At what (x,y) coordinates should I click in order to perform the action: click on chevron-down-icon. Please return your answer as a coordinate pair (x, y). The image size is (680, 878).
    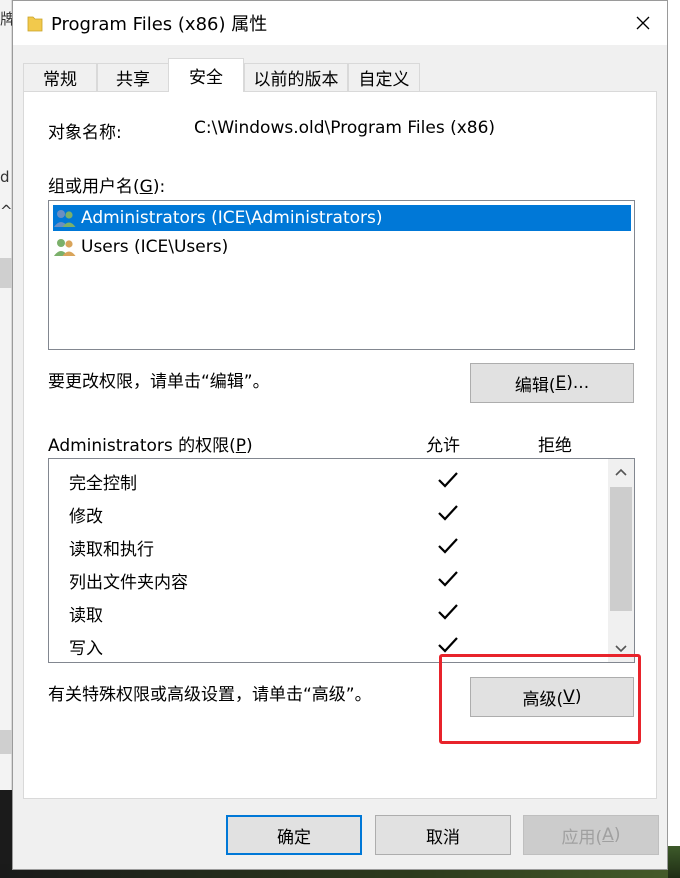
    Looking at the image, I should click on (621, 649).